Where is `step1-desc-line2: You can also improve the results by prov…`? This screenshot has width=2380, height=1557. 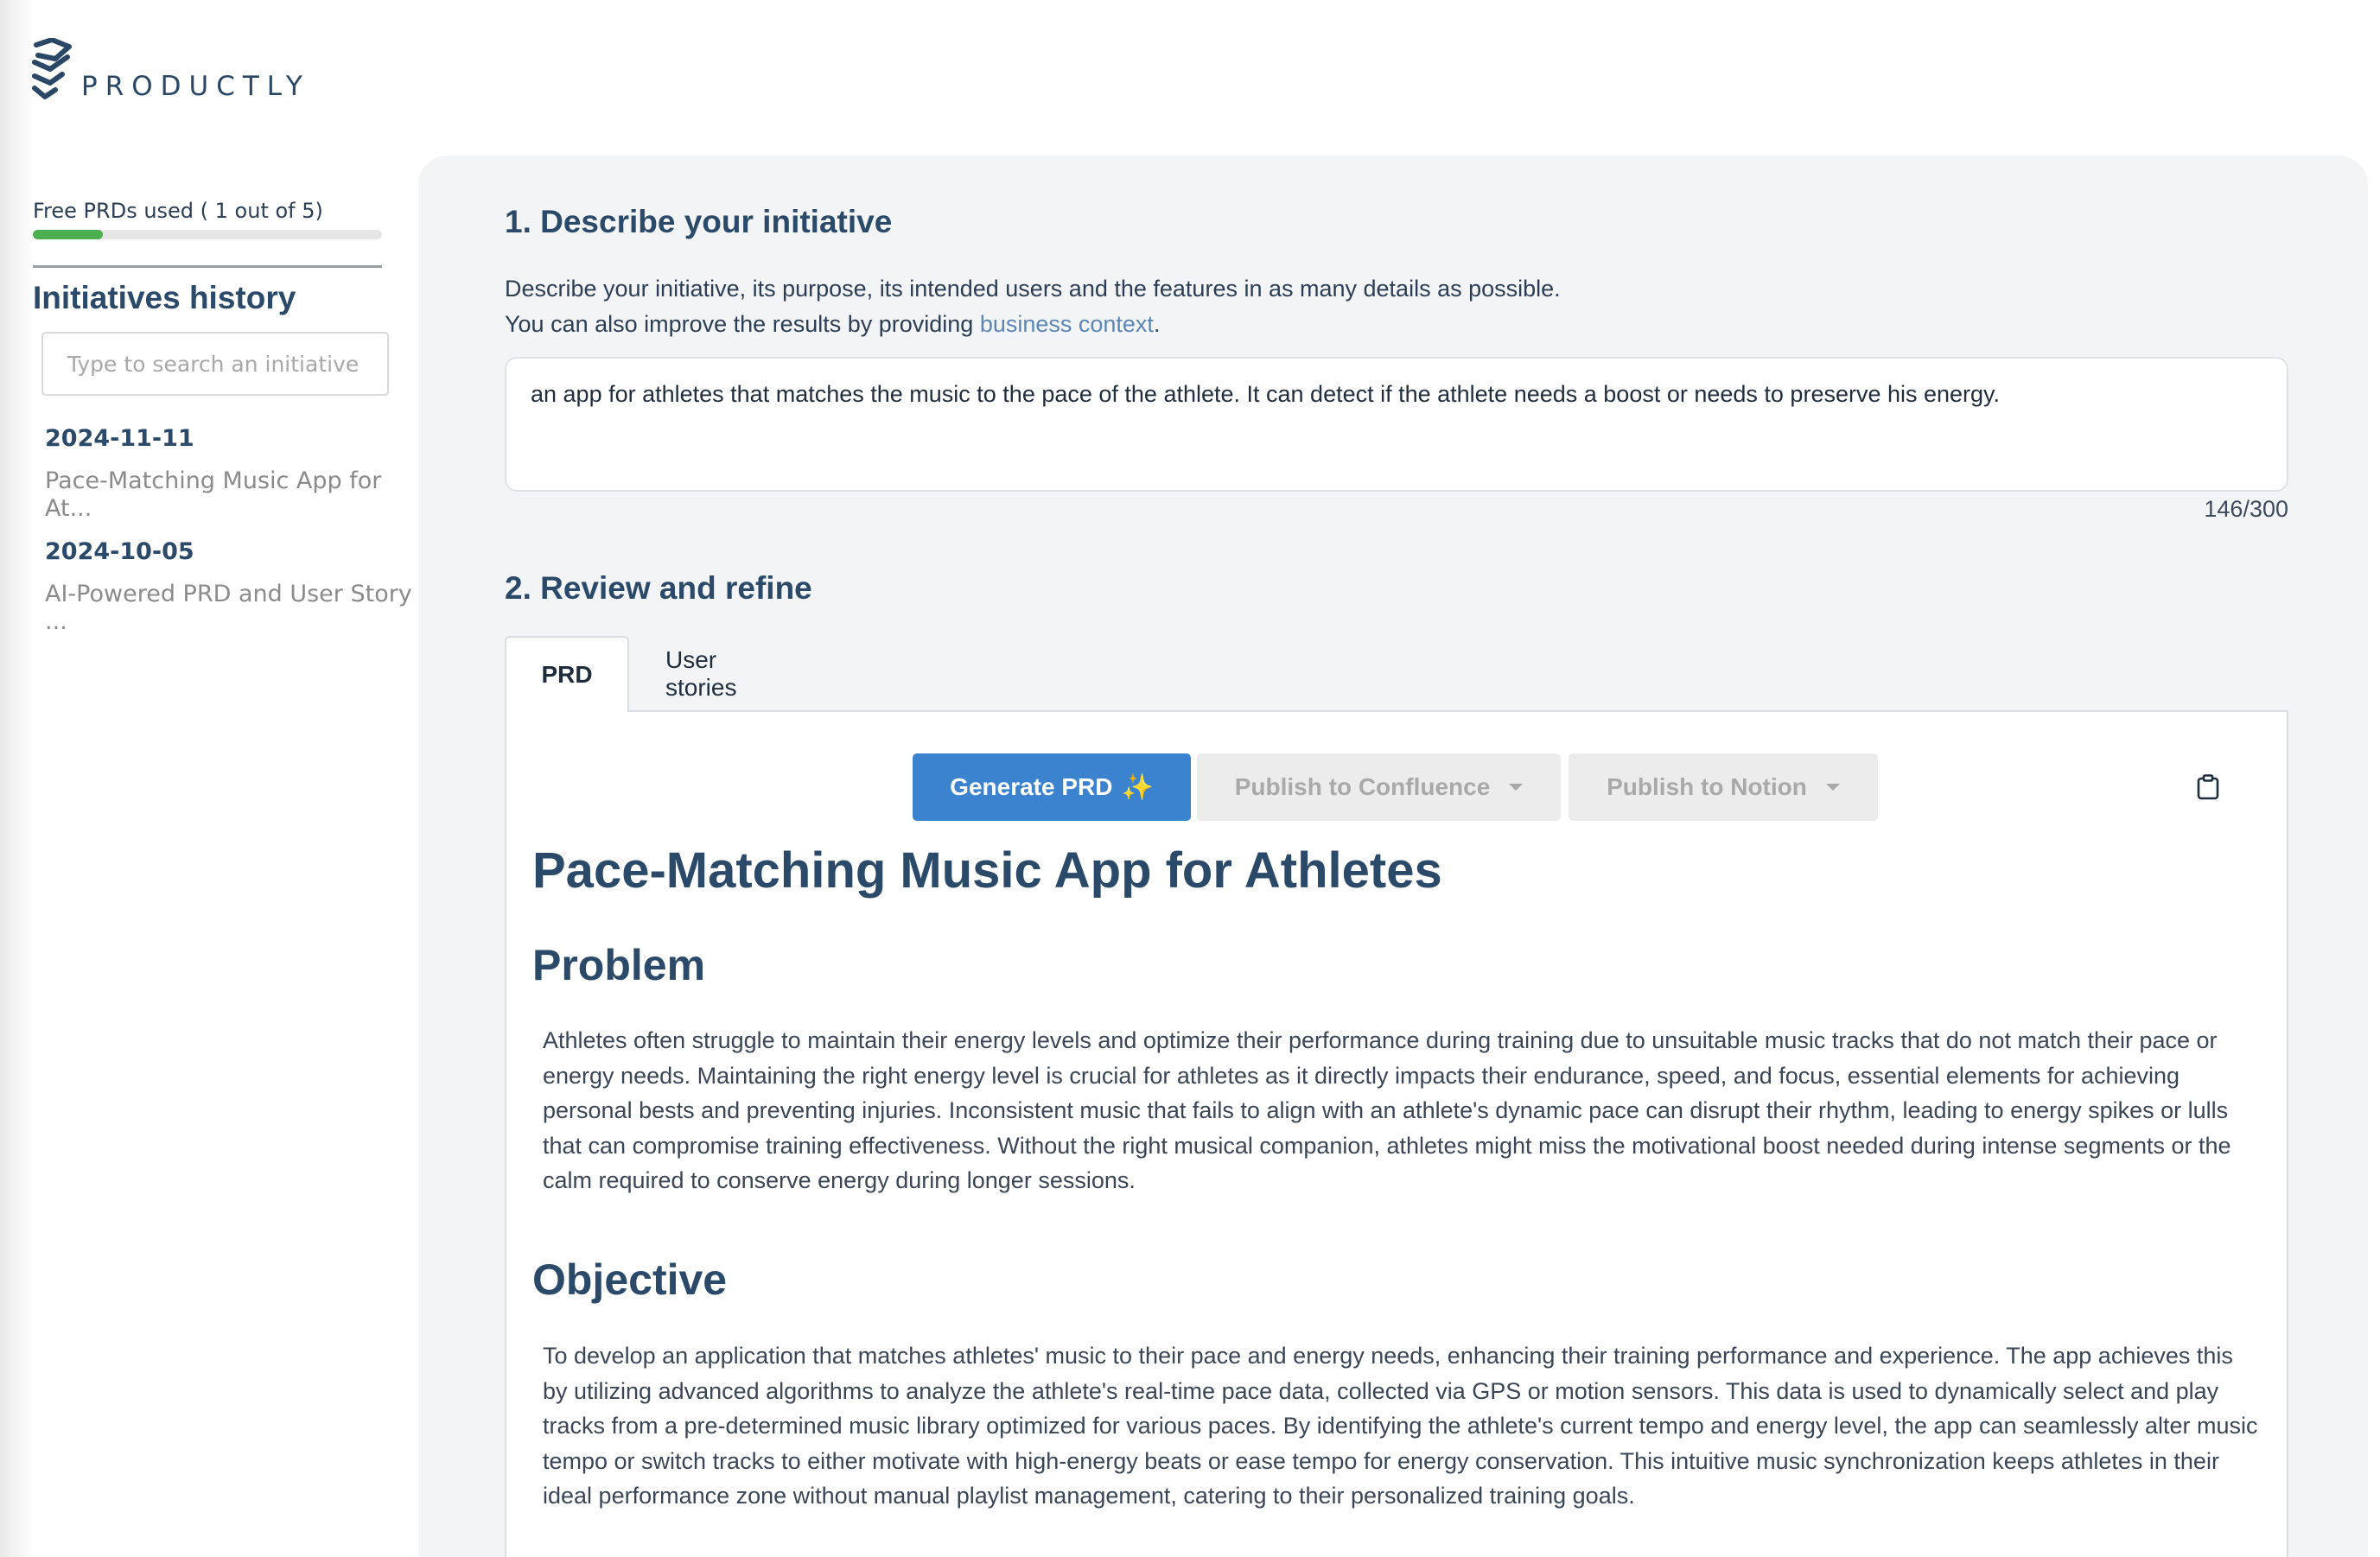 step1-desc-line2: You can also improve the results by prov… is located at coordinates (1033, 324).